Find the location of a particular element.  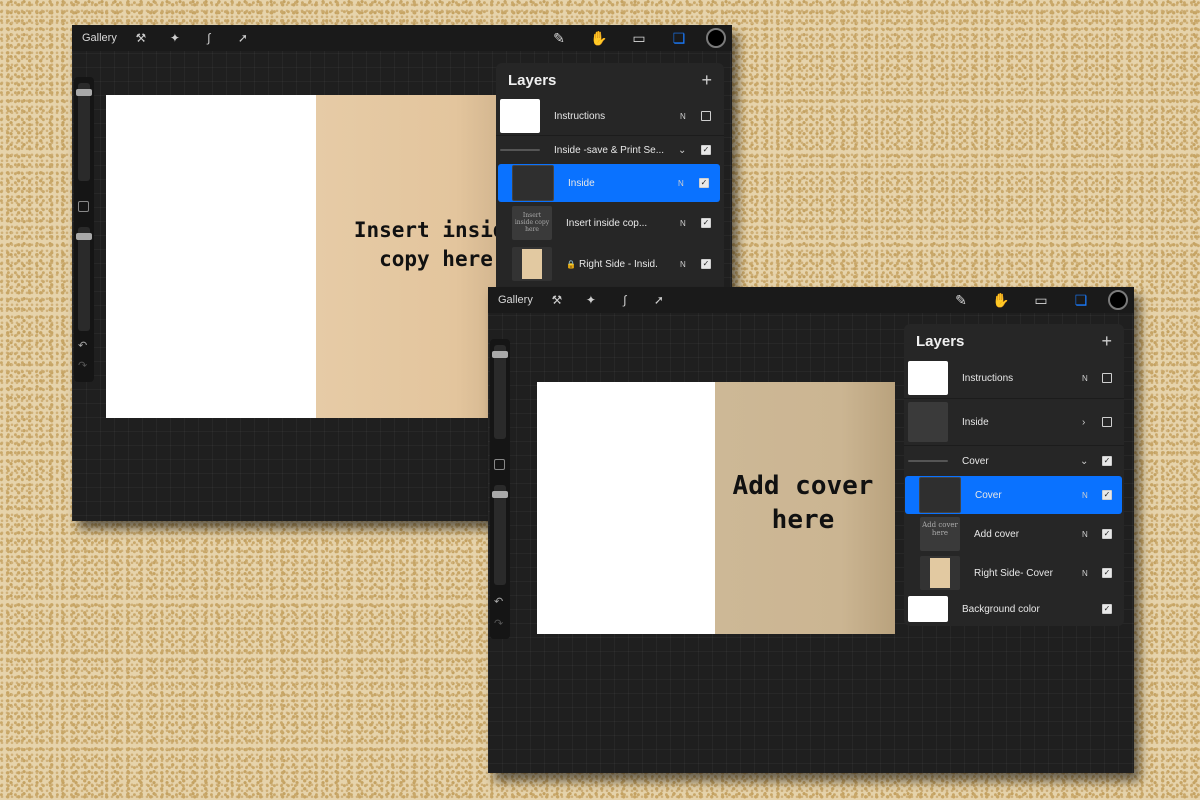

layer-row-background-color: Background color ✓ is located at coordinates (1014, 609).